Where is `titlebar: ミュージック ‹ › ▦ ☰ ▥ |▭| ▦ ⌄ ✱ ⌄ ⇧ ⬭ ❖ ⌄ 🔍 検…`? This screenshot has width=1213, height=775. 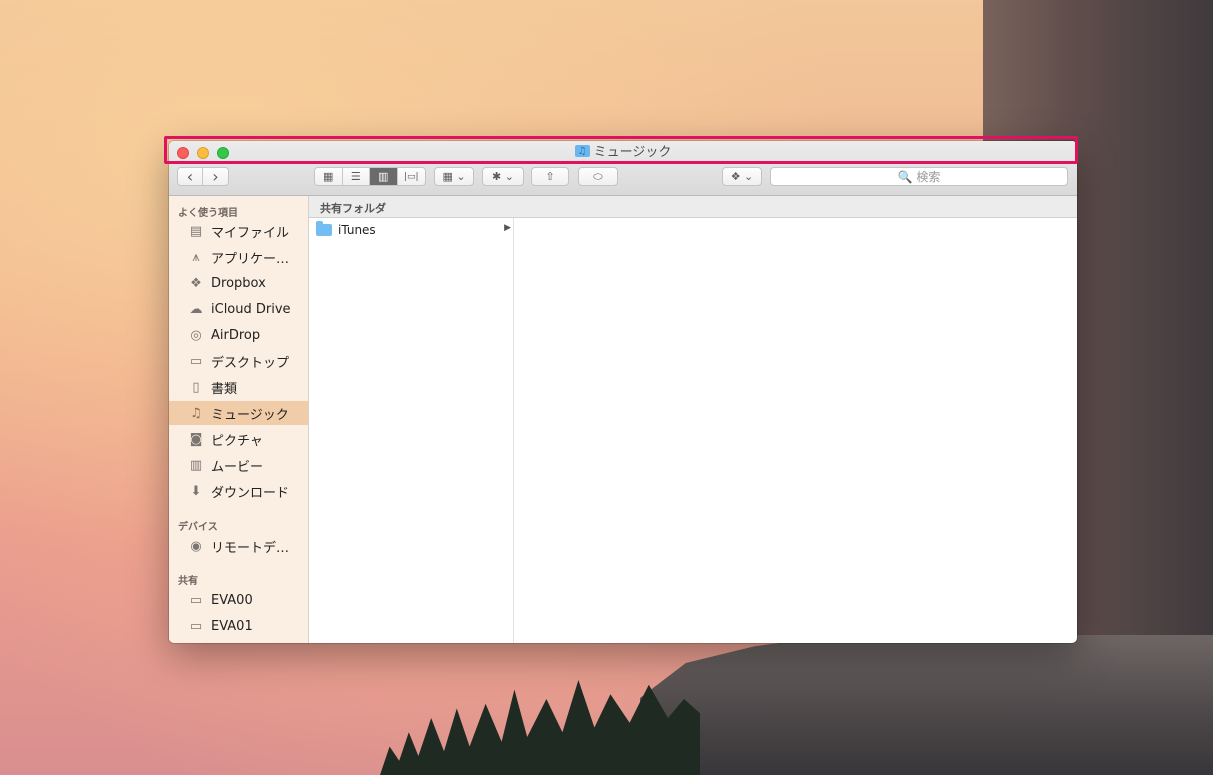
titlebar: ミュージック ‹ › ▦ ☰ ▥ |▭| ▦ ⌄ ✱ ⌄ ⇧ ⬭ ❖ ⌄ 🔍 検… is located at coordinates (623, 168).